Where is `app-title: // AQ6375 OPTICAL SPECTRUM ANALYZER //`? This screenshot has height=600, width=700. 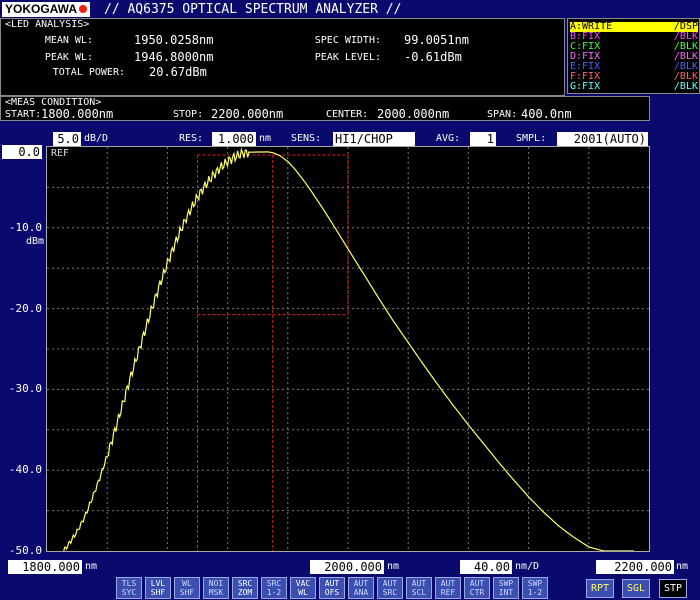
app-title: // AQ6375 OPTICAL SPECTRUM ANALYZER // is located at coordinates (253, 9).